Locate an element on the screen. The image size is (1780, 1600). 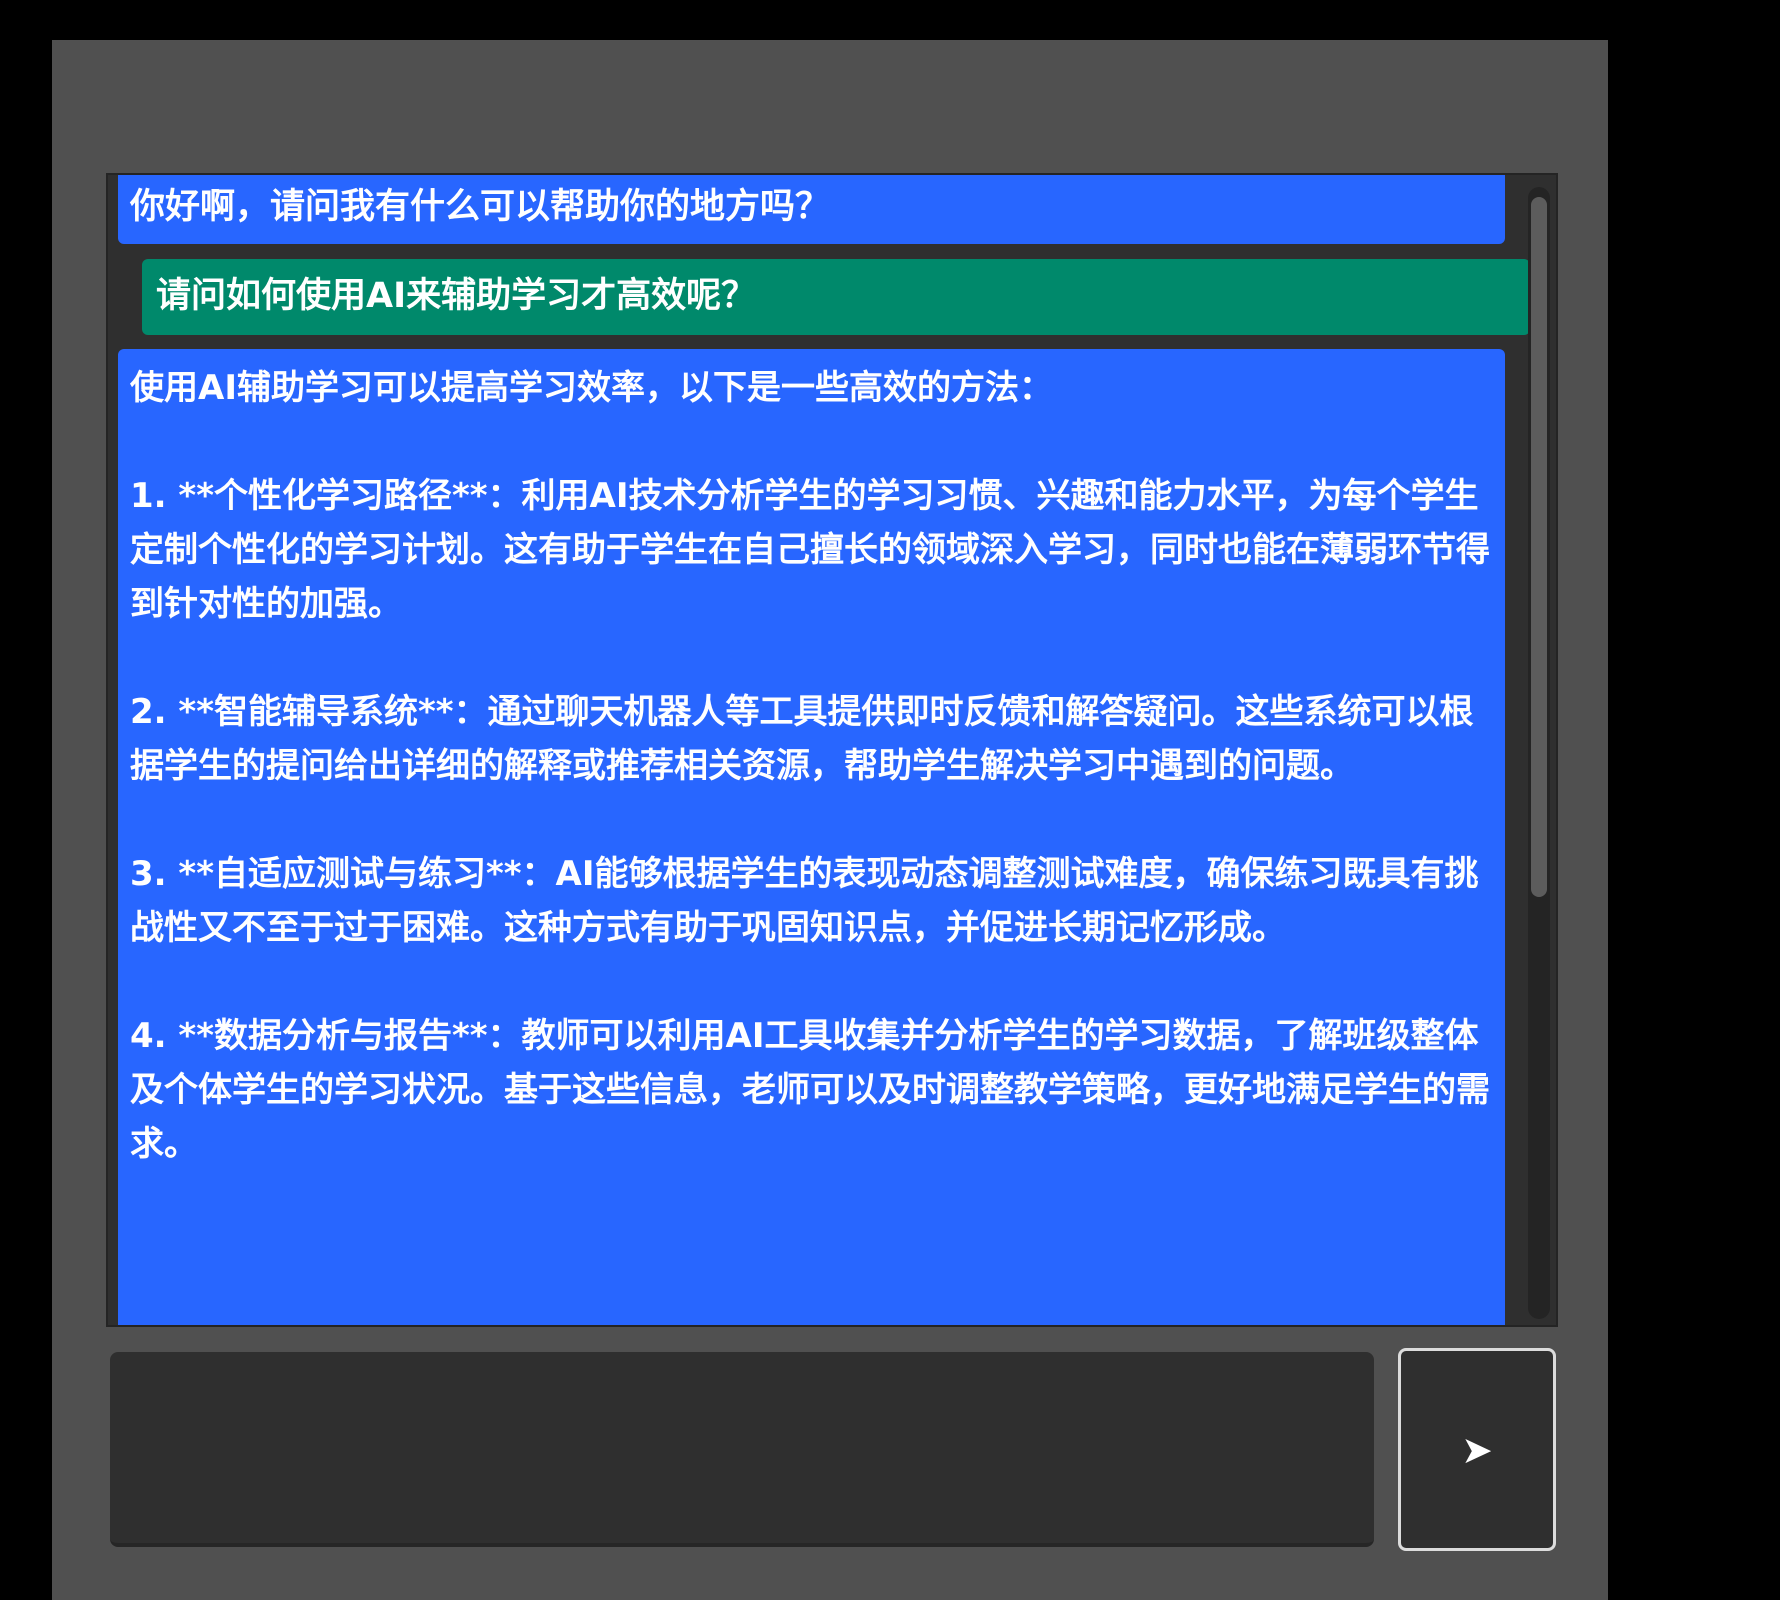
send-arrow-icon: ➤ is located at coordinates (1477, 1449).